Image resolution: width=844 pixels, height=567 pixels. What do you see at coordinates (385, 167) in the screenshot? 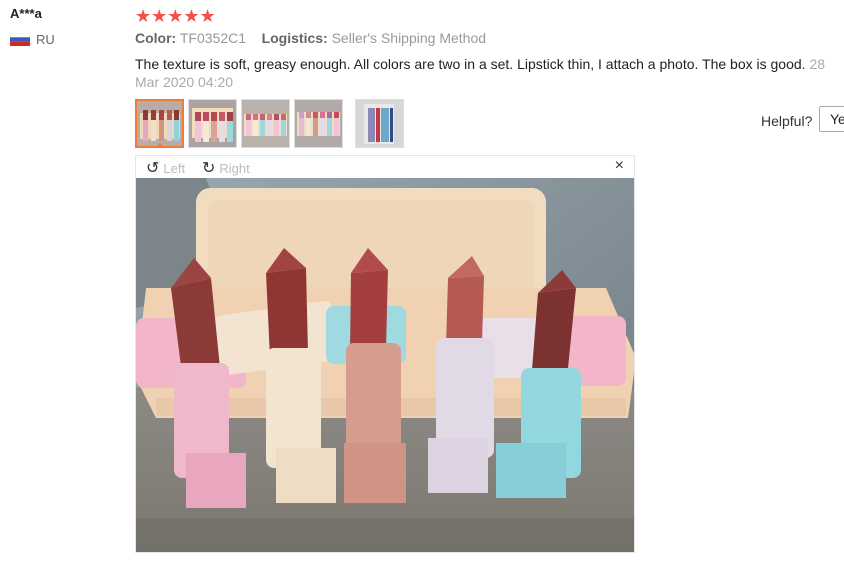
I see `viewer-toolbar: ↺ Left ↻ Right ×` at bounding box center [385, 167].